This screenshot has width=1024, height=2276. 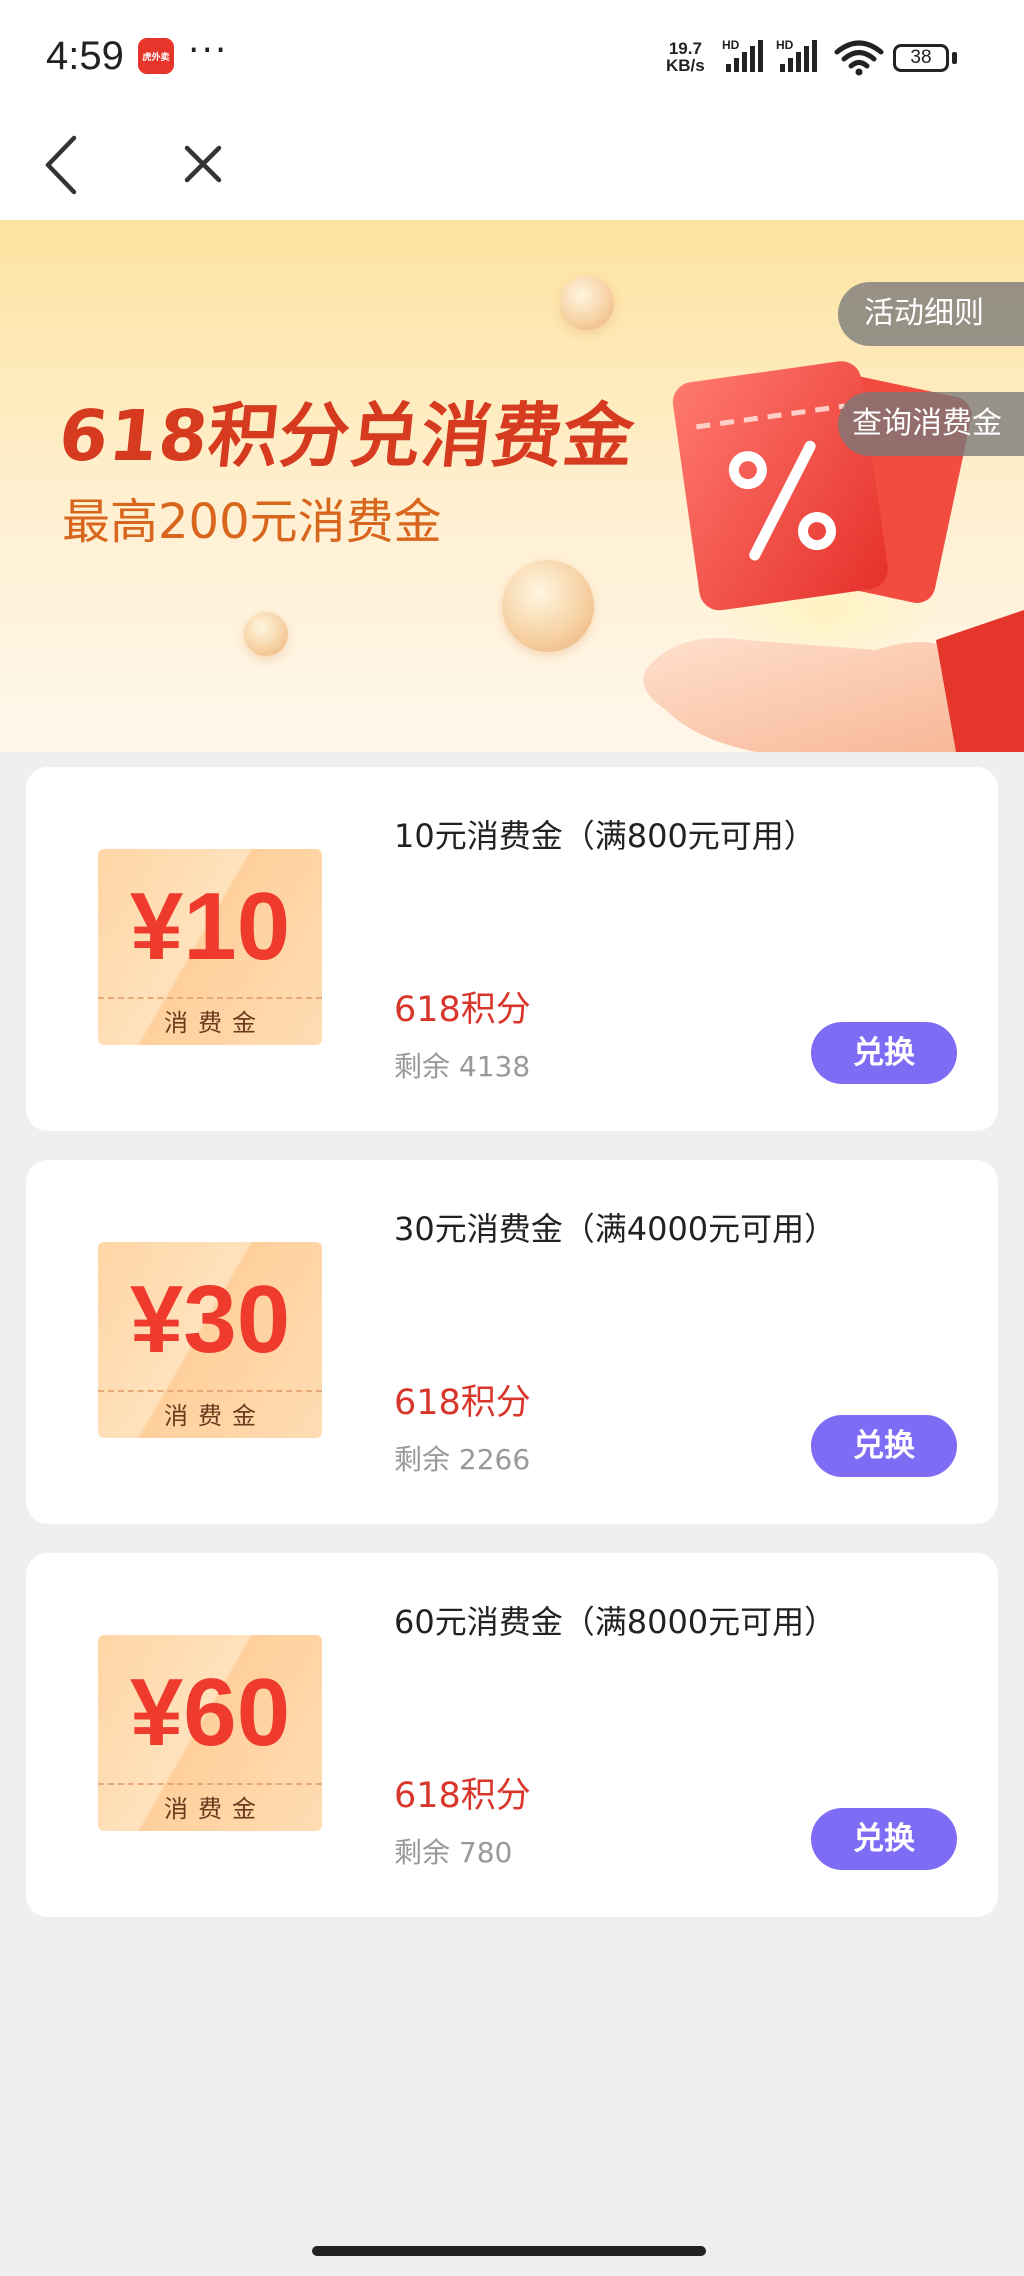 What do you see at coordinates (921, 58) in the screenshot?
I see `battery-icon: 38` at bounding box center [921, 58].